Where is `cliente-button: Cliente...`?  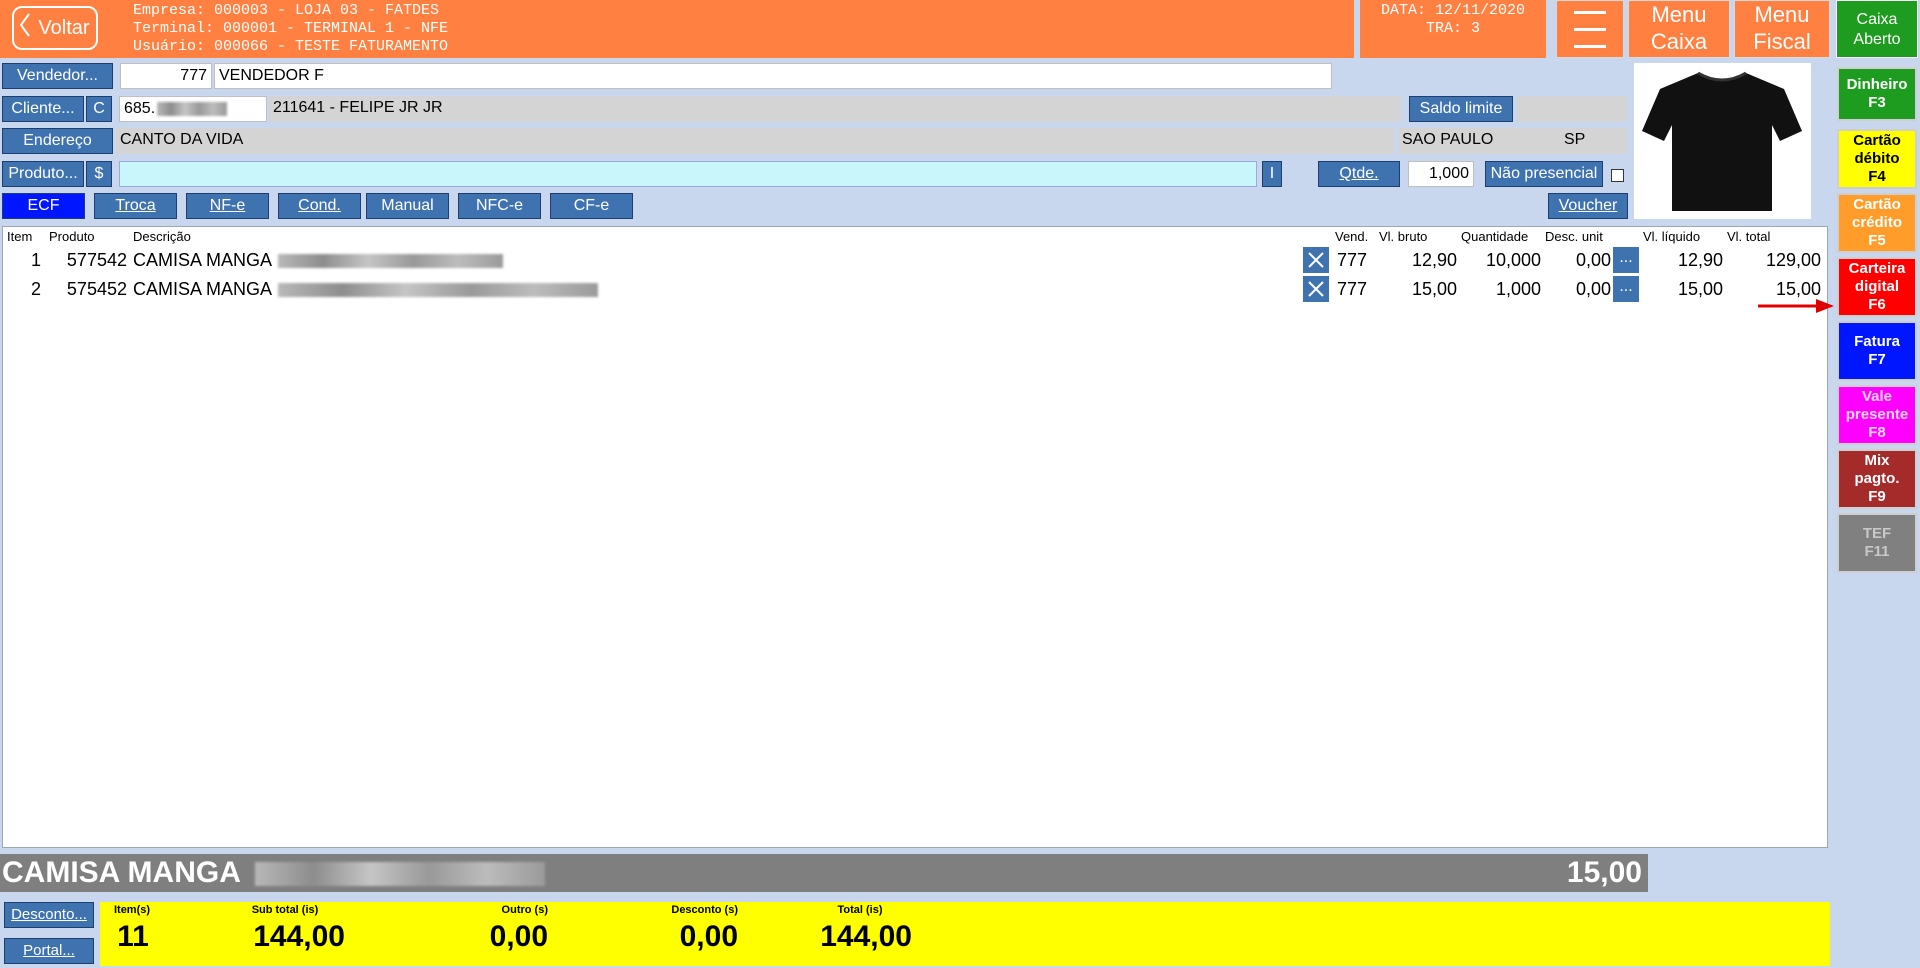 cliente-button: Cliente... is located at coordinates (43, 109).